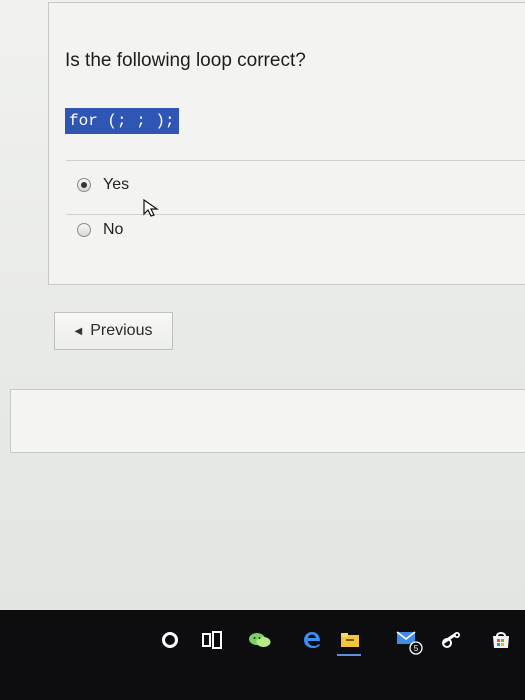 This screenshot has width=525, height=700. I want to click on edge-icon, so click(312, 640).